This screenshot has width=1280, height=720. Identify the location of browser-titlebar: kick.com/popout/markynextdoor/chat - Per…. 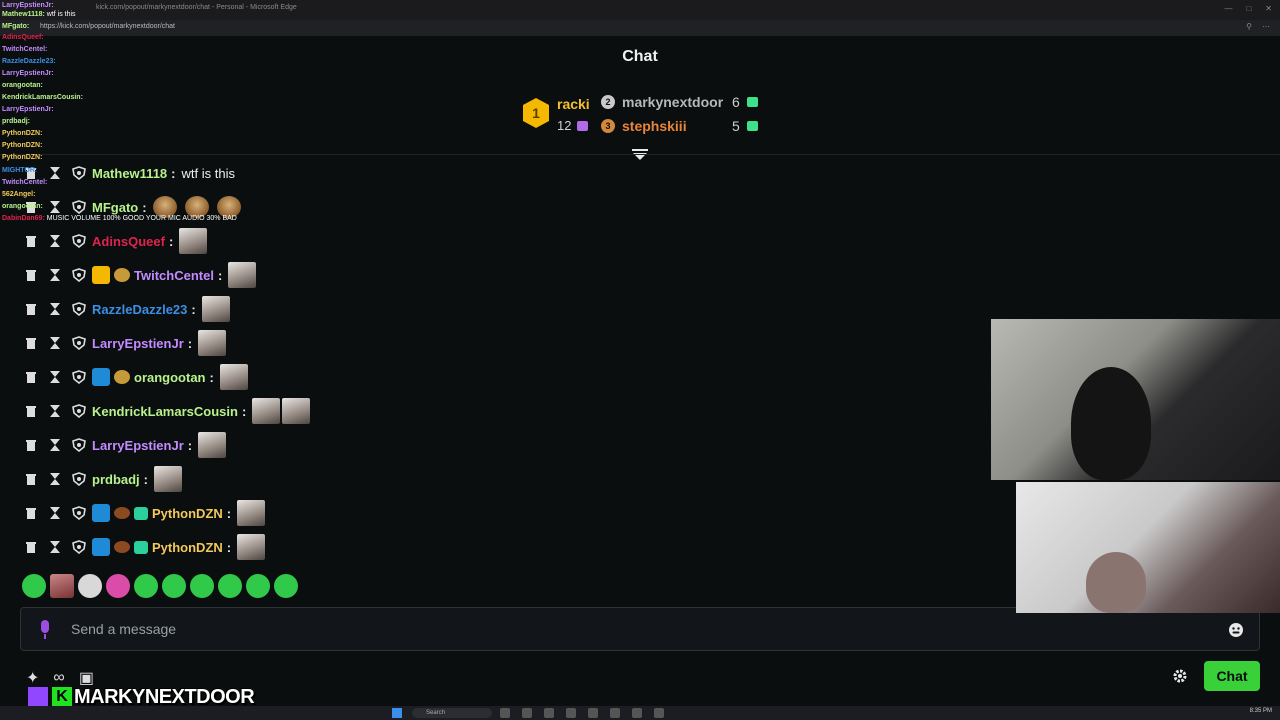
(640, 10).